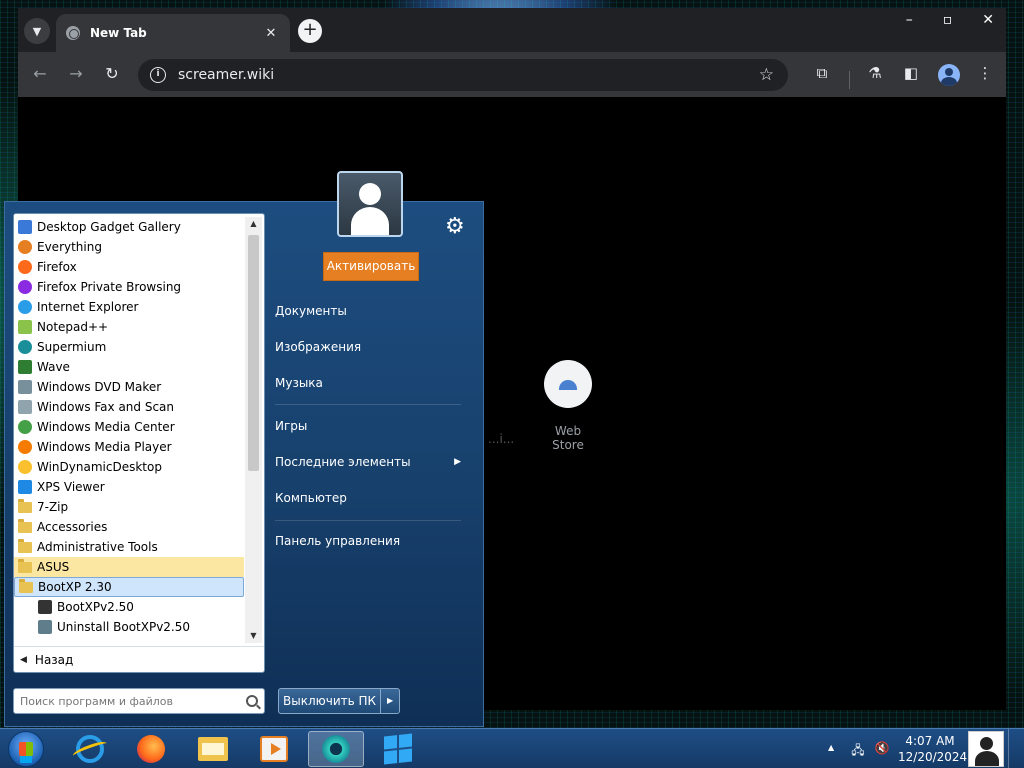 The image size is (1024, 768). I want to click on scroll-thumb, so click(253, 353).